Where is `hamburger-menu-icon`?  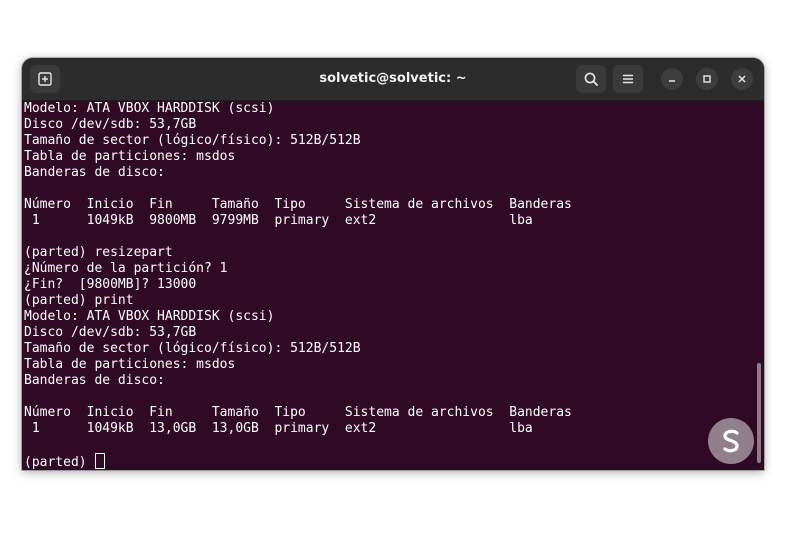 hamburger-menu-icon is located at coordinates (628, 79).